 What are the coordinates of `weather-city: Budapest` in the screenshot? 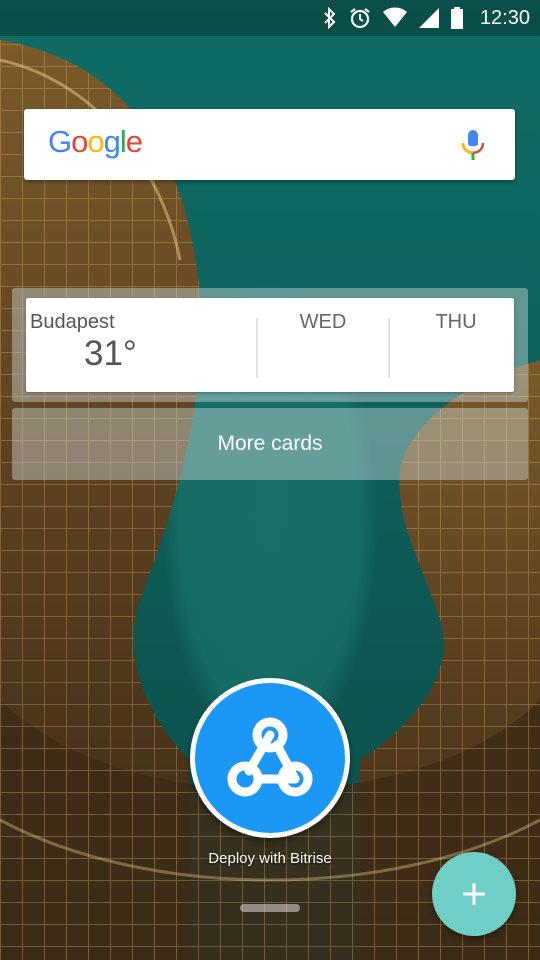 It's located at (72, 322).